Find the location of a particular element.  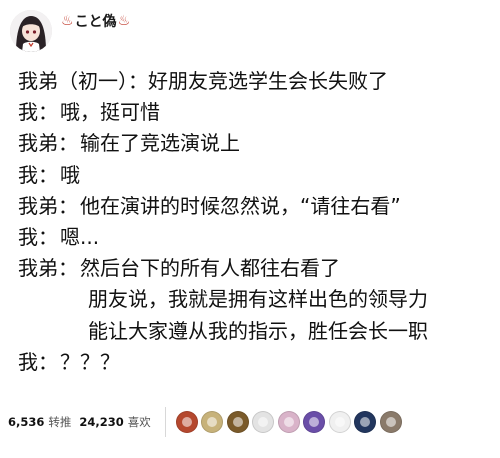

dialogue-text: 哦 is located at coordinates (70, 174).